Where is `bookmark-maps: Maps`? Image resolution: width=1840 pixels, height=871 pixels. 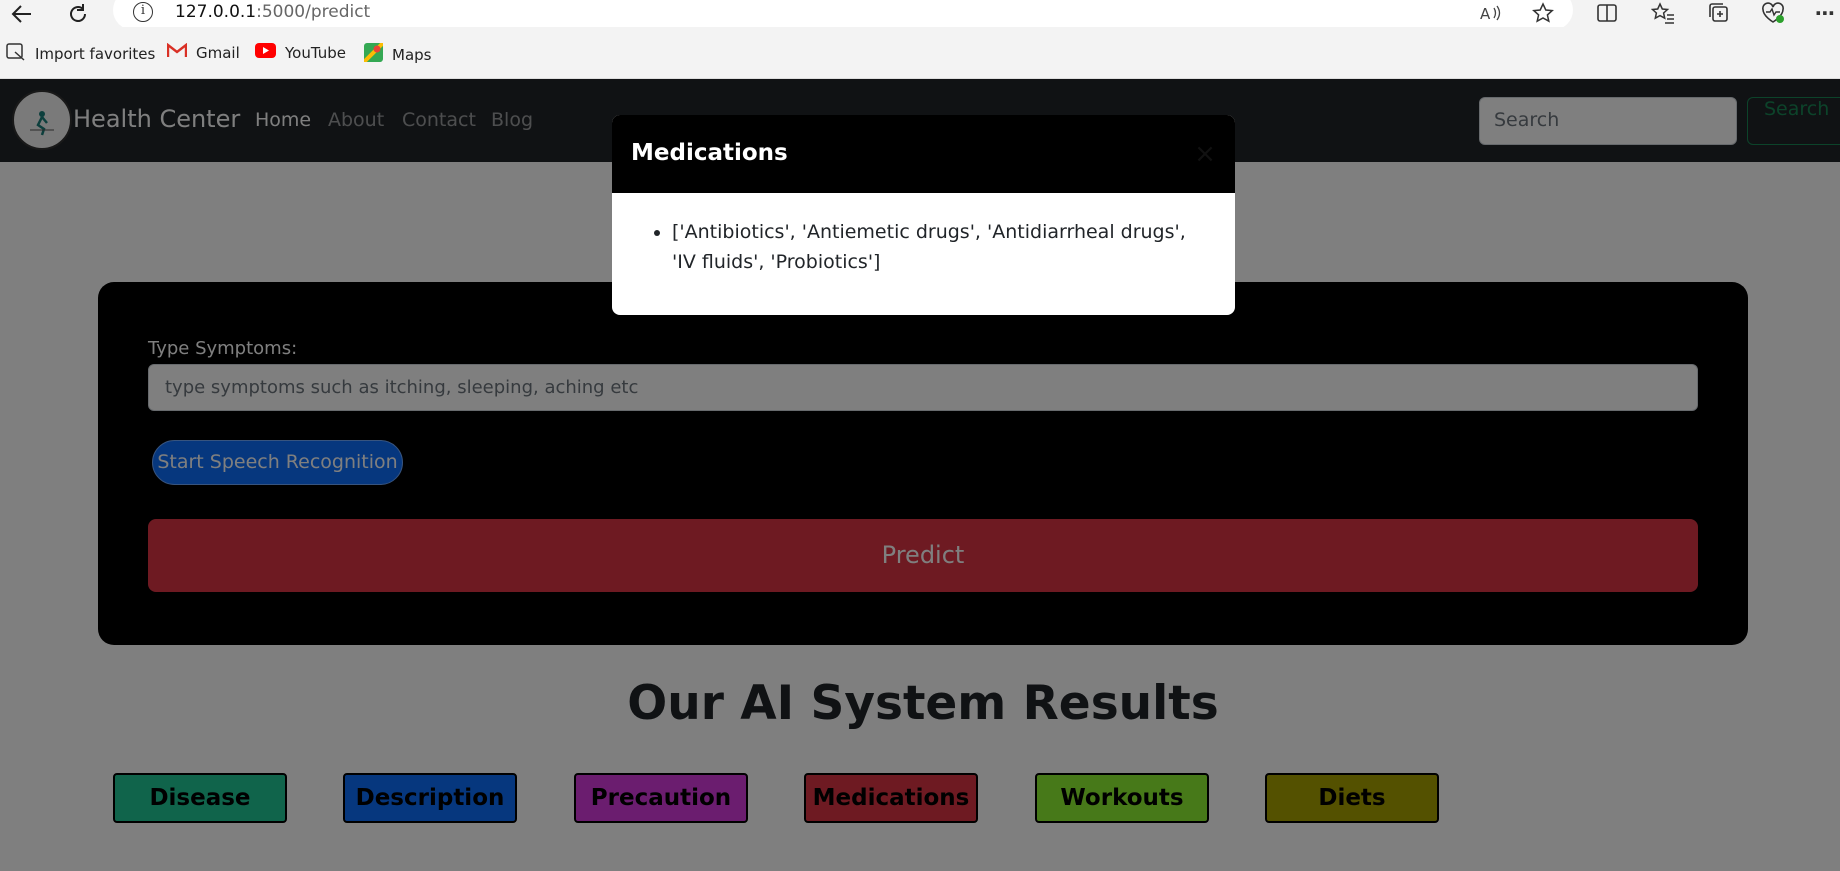
bookmark-maps: Maps is located at coordinates (396, 53).